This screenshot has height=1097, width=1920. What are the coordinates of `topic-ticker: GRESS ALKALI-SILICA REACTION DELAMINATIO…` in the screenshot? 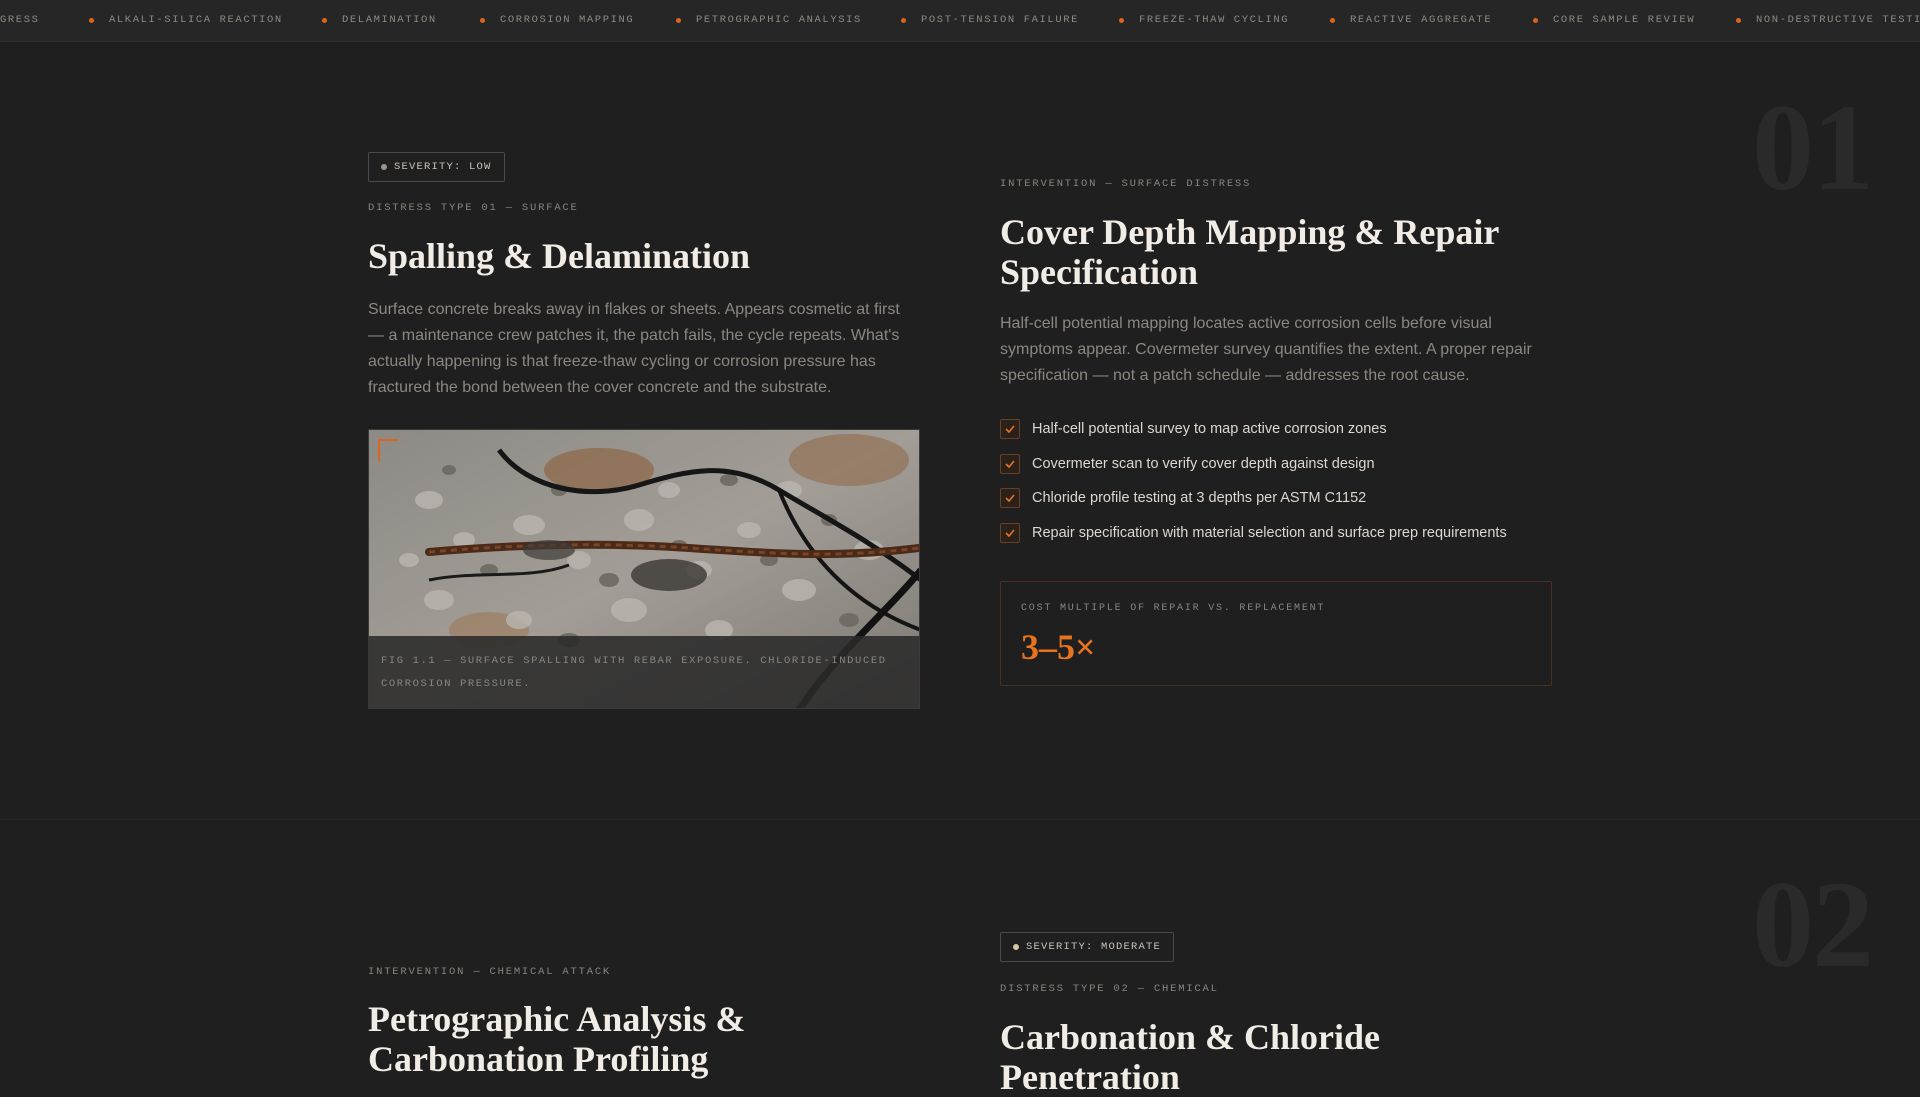 It's located at (960, 21).